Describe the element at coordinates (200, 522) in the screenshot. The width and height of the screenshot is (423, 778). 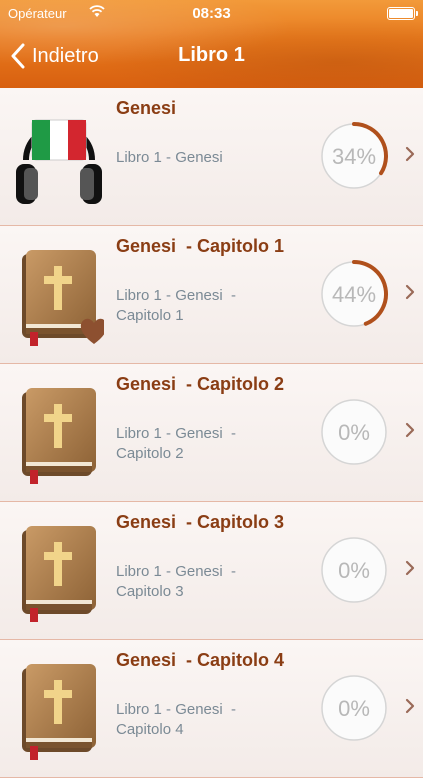
I see `item-title: Genesi - Capitolo 3` at that location.